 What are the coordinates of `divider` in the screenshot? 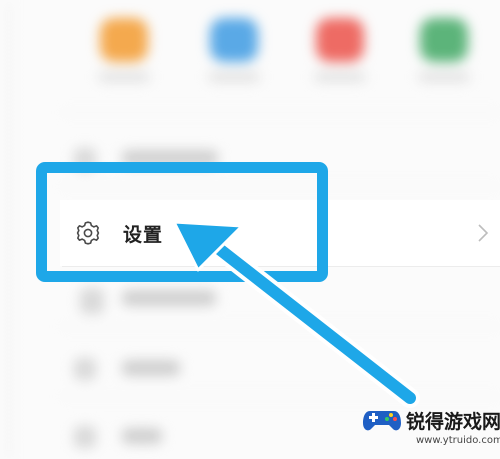 It's located at (281, 112).